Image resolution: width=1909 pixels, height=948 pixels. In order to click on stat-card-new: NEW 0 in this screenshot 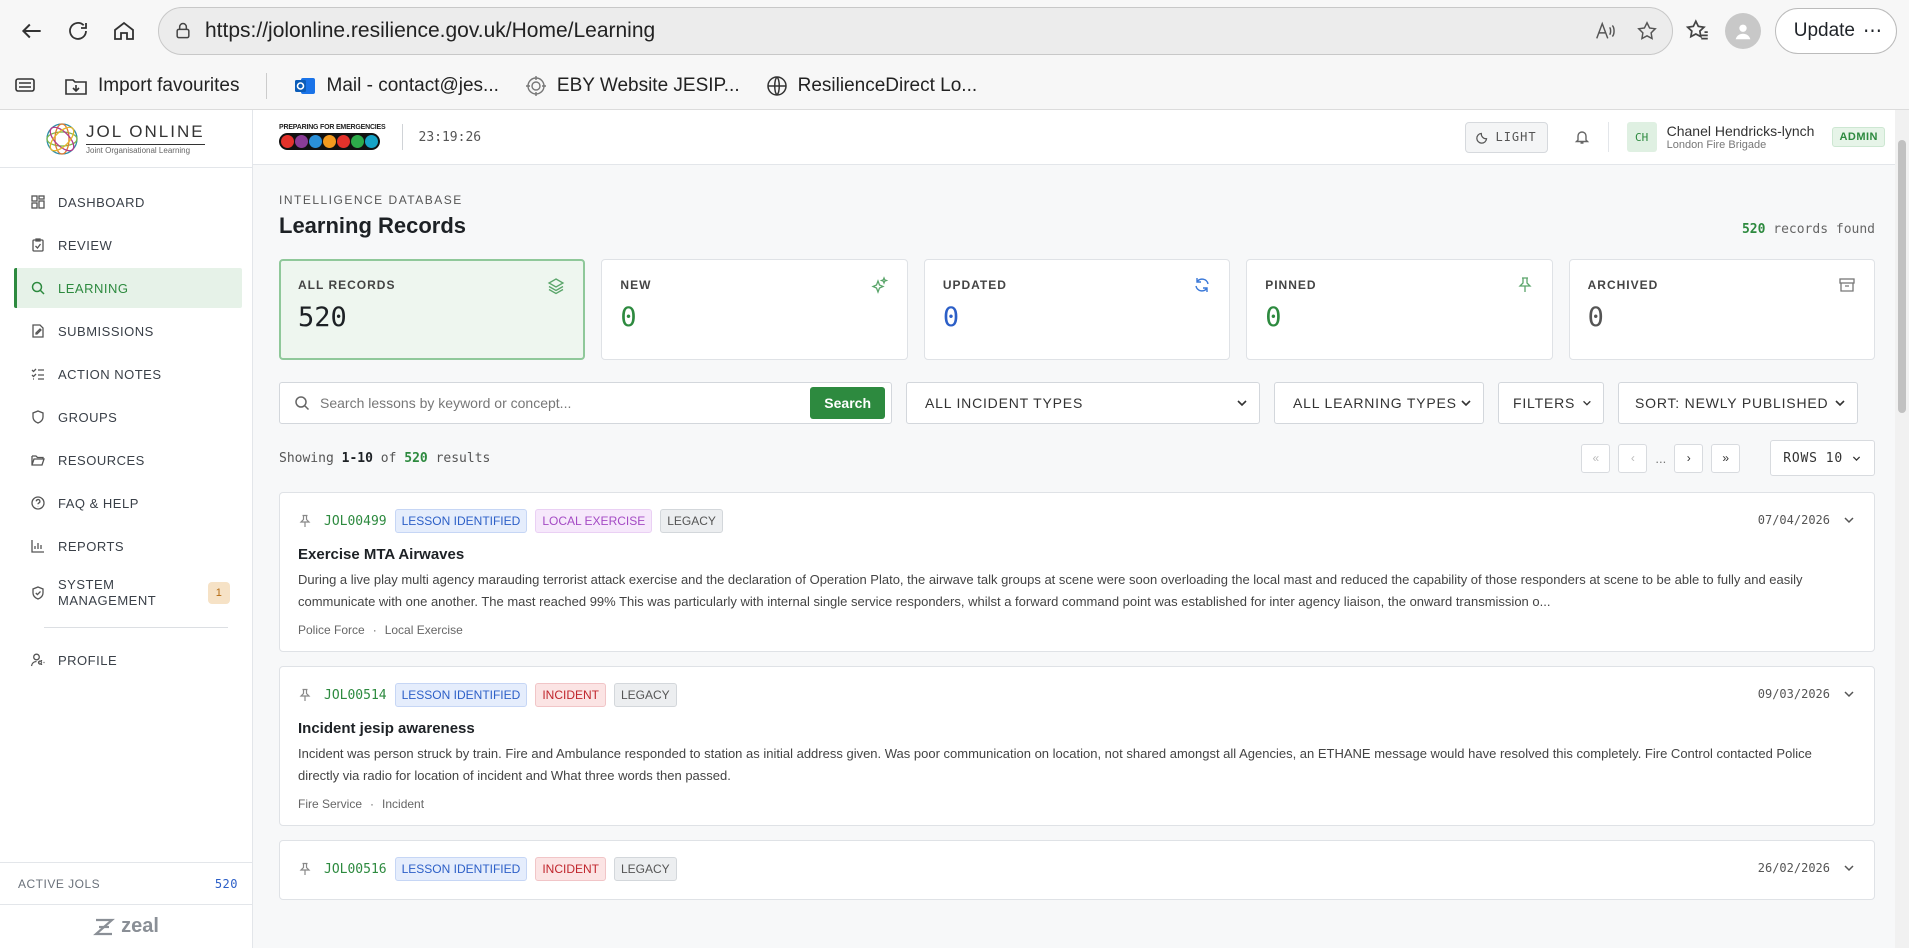, I will do `click(754, 309)`.